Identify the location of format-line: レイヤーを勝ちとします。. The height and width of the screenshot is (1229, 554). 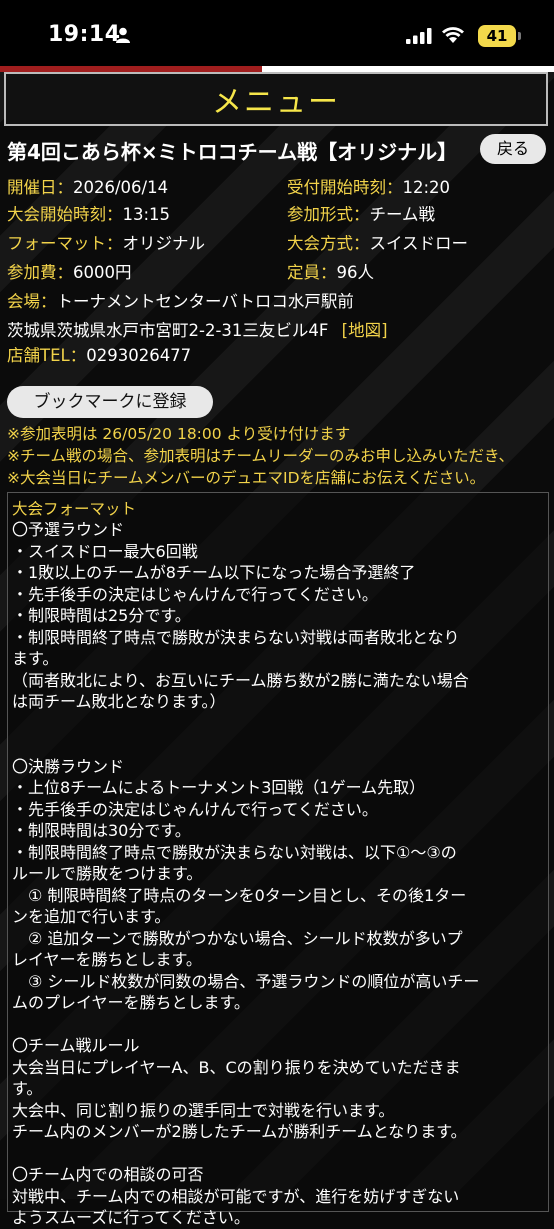
(107, 959).